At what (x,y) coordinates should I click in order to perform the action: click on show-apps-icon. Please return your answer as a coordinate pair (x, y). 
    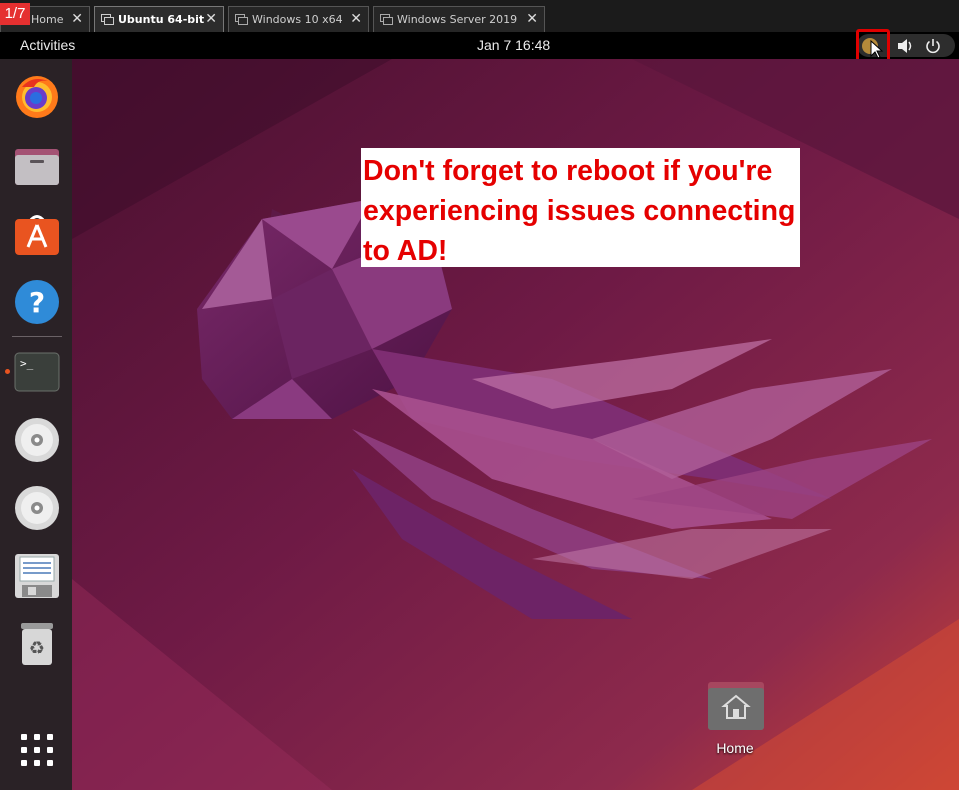
    Looking at the image, I should click on (37, 750).